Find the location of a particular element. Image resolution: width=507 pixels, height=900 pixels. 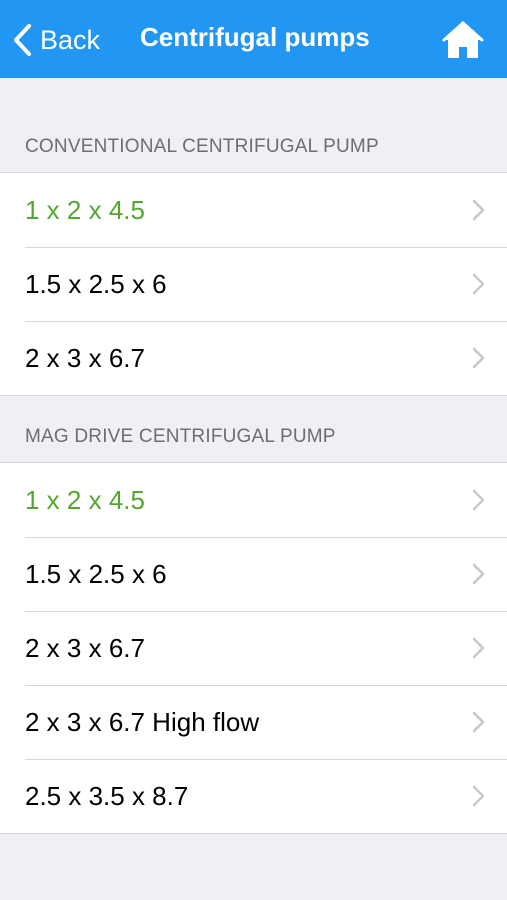

section-title: MAG DRIVE CENTRIFUGAL PUMP is located at coordinates (180, 436).